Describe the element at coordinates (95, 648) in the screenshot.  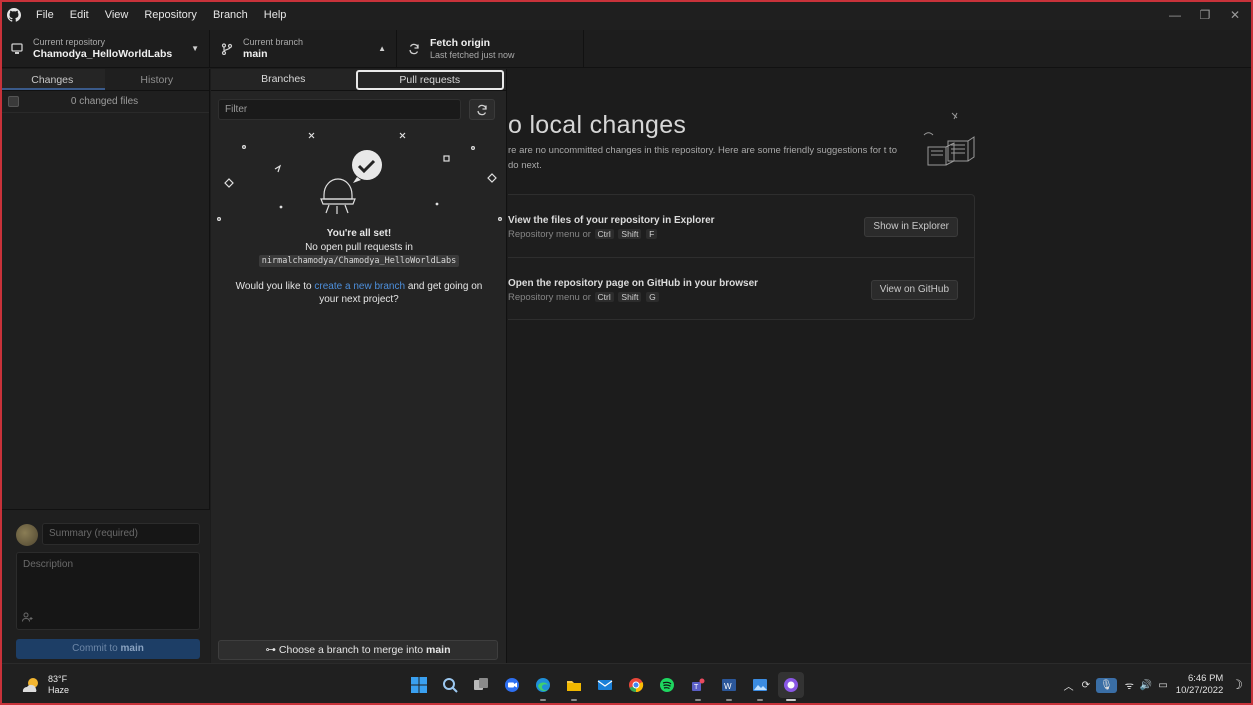
I see `commit-prefix: Commit to` at that location.